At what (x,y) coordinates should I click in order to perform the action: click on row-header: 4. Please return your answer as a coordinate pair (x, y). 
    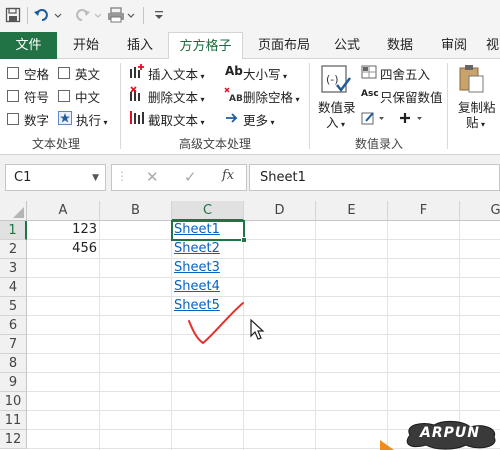
    Looking at the image, I should click on (13, 287).